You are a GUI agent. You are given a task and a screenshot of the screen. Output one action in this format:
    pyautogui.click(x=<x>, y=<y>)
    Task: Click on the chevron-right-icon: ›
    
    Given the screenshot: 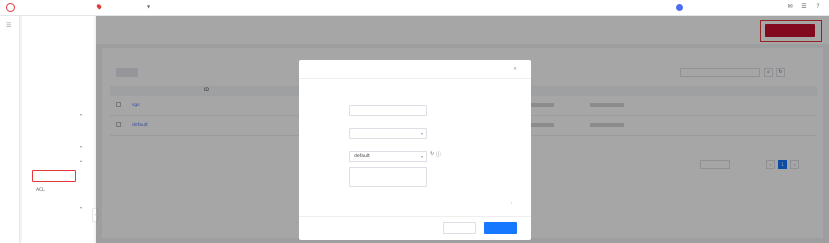 What is the action you would take?
    pyautogui.click(x=512, y=202)
    